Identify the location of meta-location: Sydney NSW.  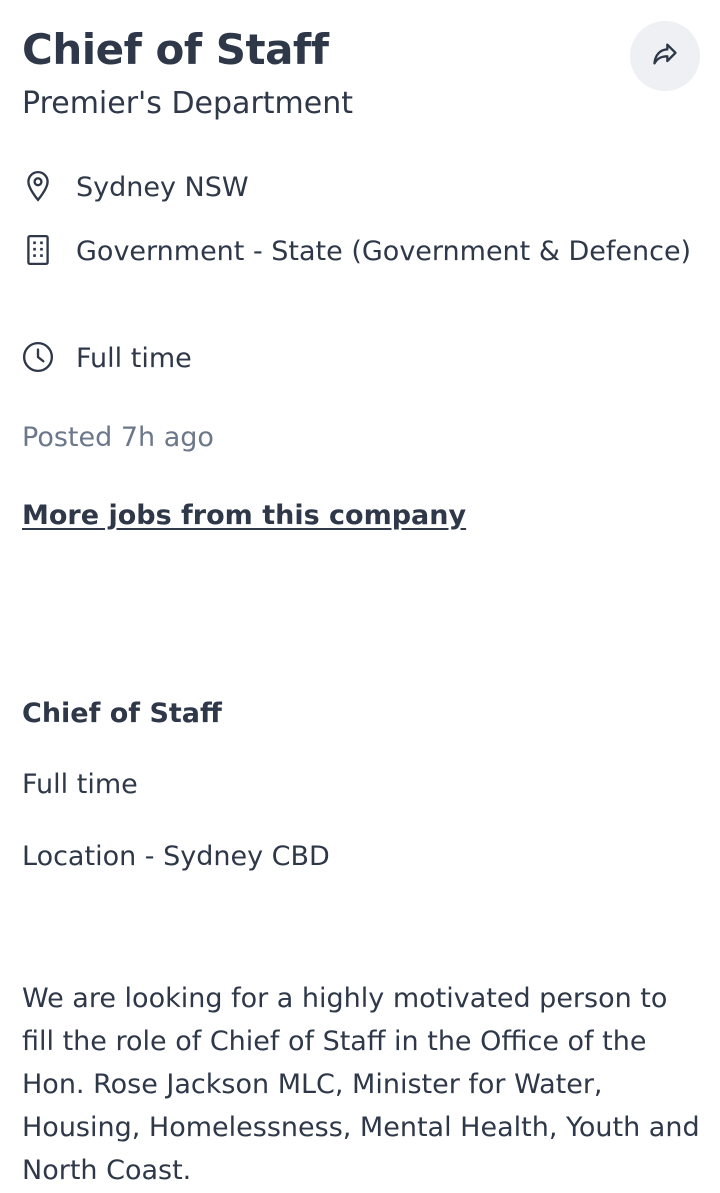
(361, 187).